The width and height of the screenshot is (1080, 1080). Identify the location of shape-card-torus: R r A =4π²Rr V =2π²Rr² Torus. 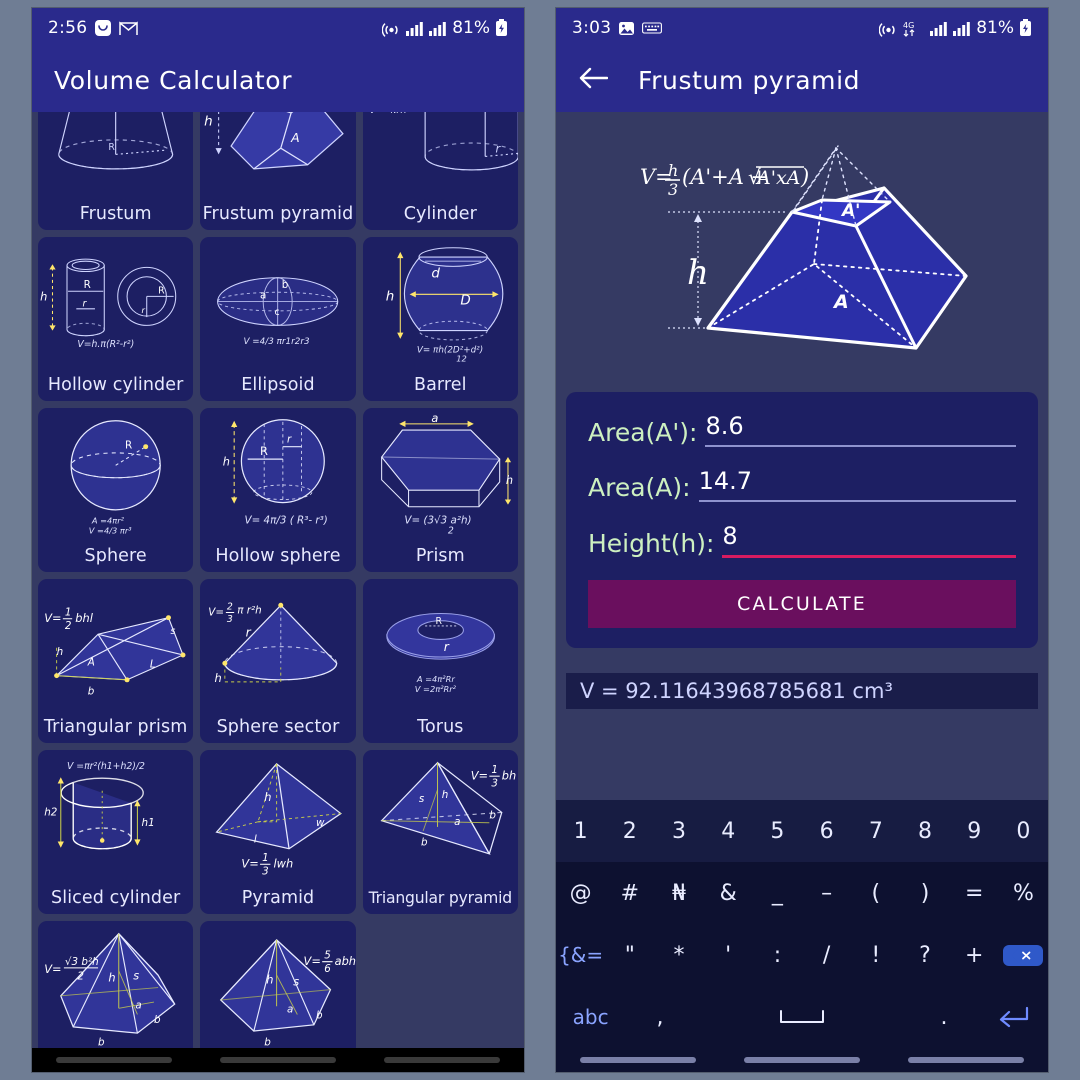
(440, 661).